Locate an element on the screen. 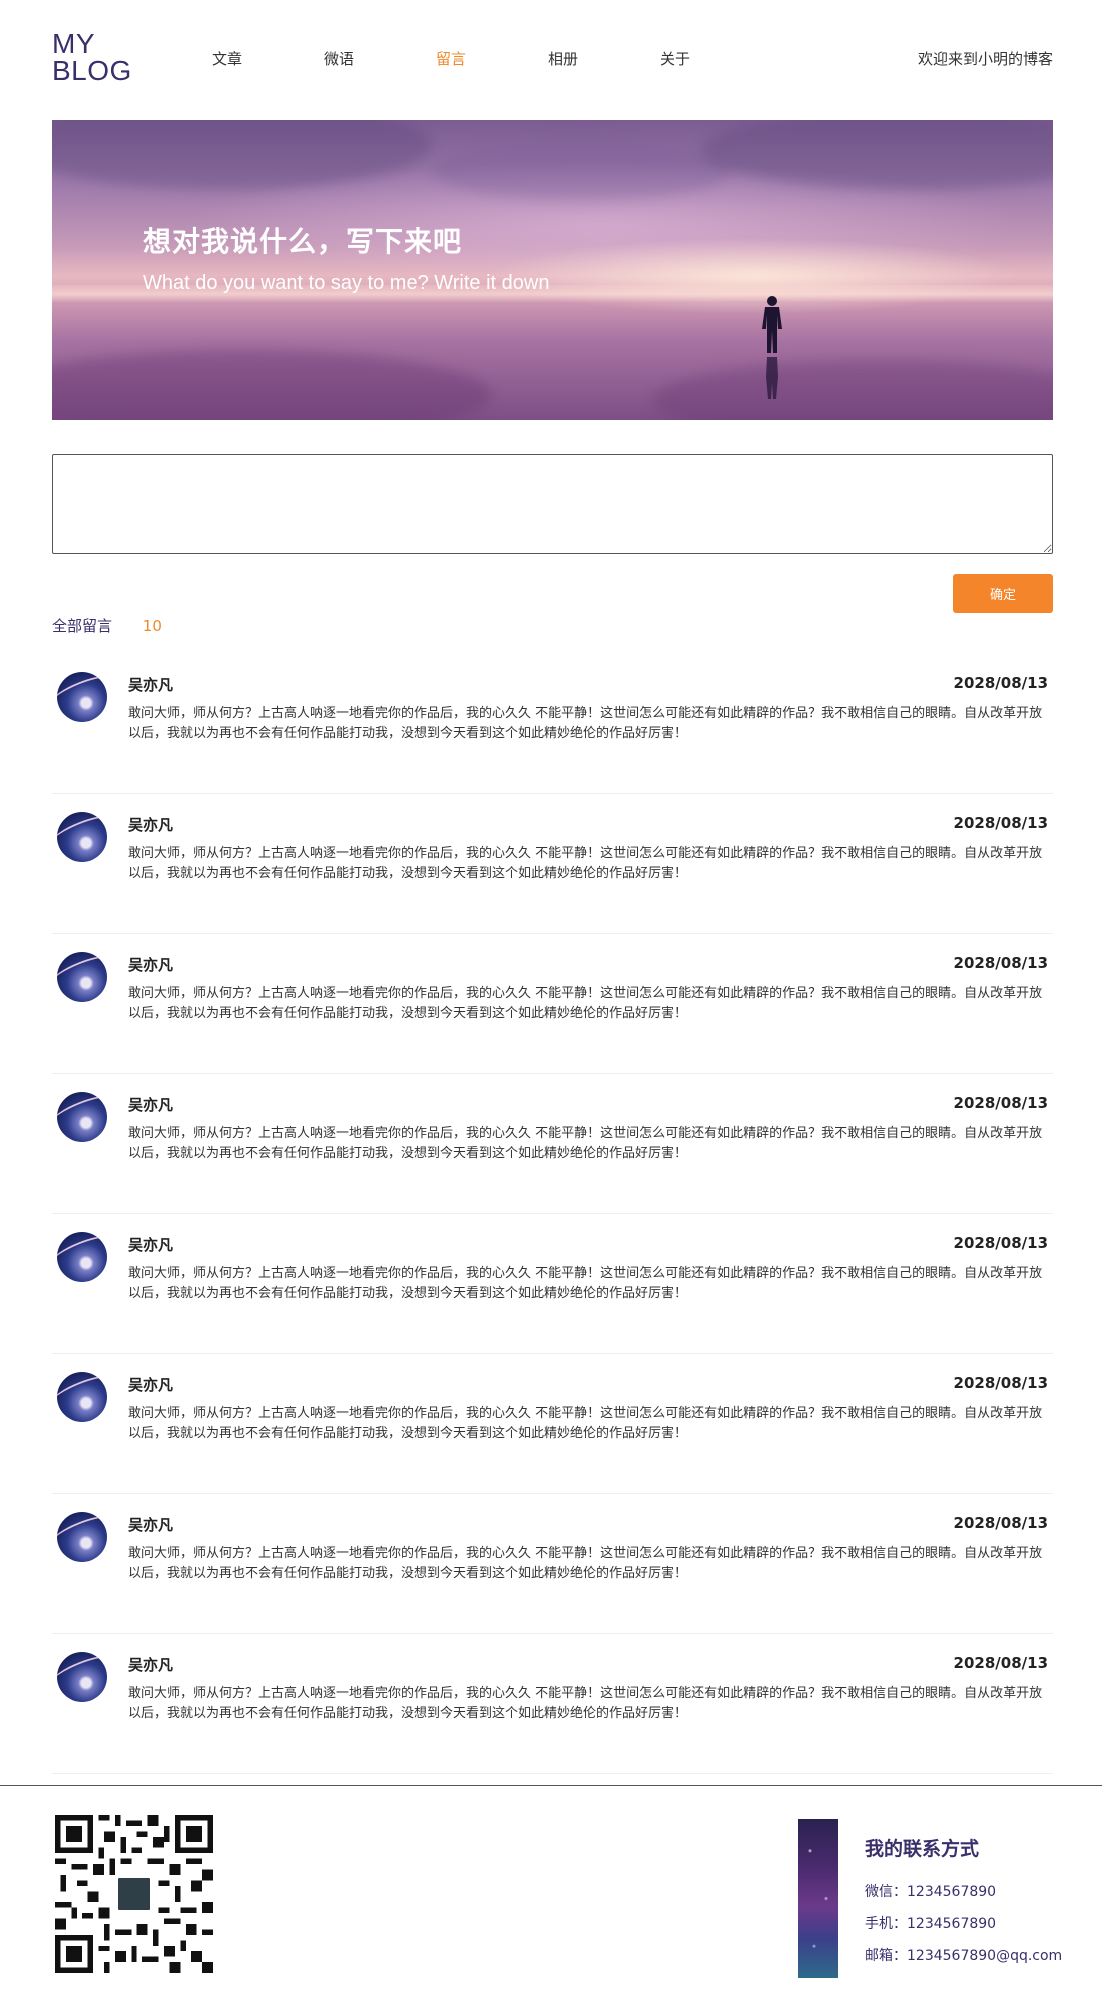  contact-phone: 手机：1234567890 is located at coordinates (931, 1924).